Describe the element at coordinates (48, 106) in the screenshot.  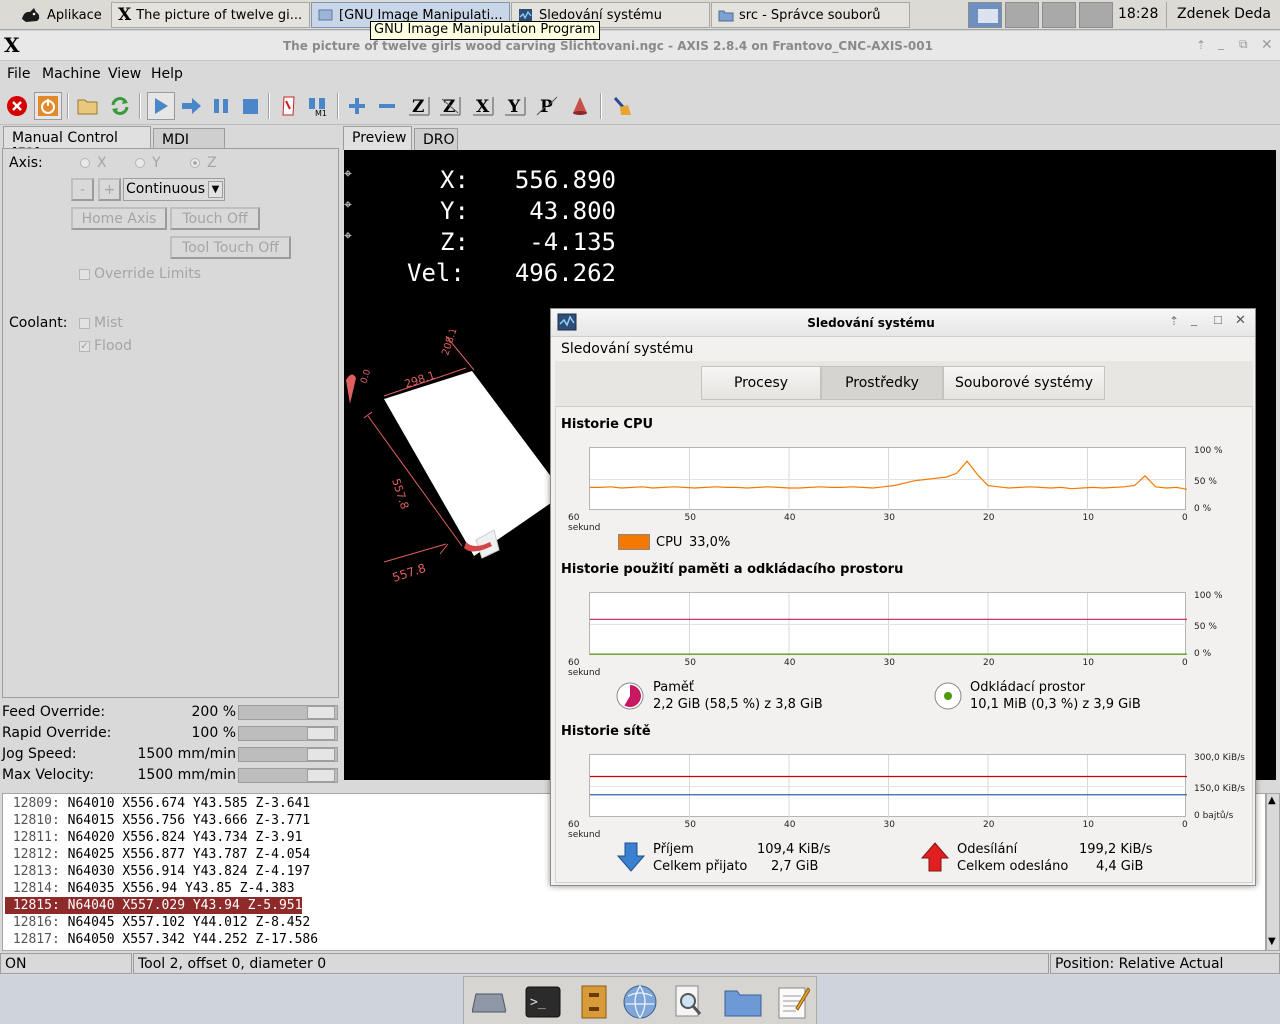
I see `power-button` at that location.